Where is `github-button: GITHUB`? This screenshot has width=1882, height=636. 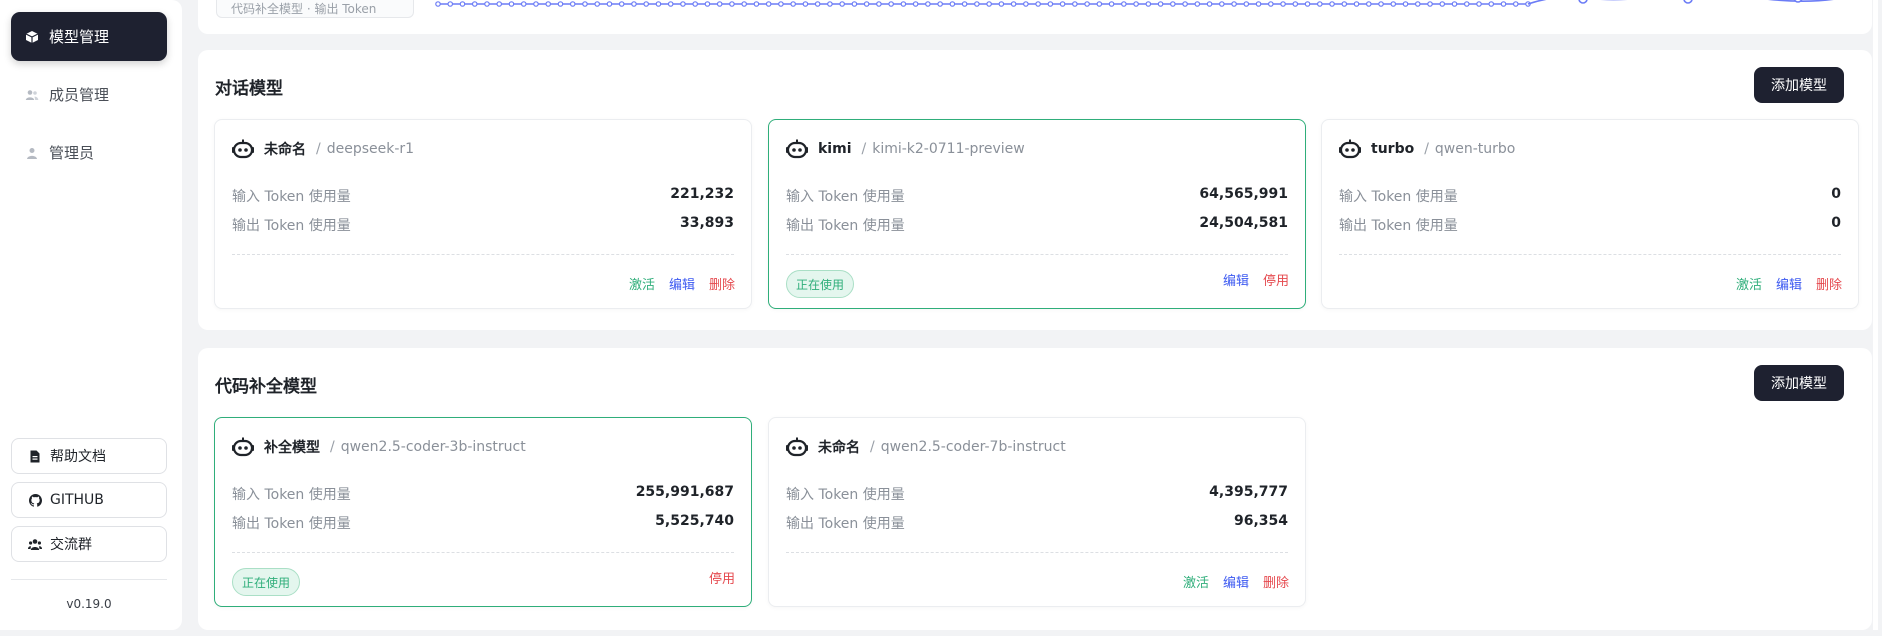
github-button: GITHUB is located at coordinates (89, 500).